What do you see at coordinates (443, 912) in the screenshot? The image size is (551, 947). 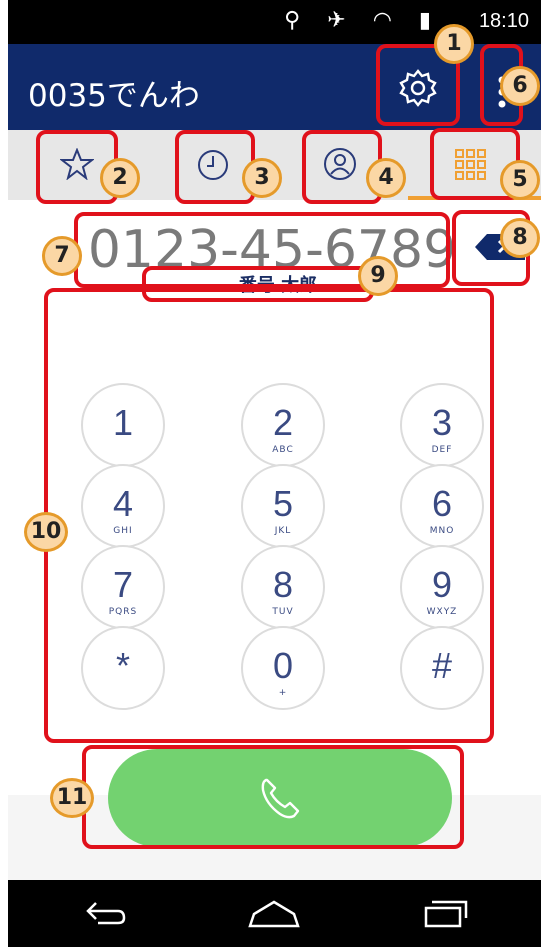 I see `recents-icon` at bounding box center [443, 912].